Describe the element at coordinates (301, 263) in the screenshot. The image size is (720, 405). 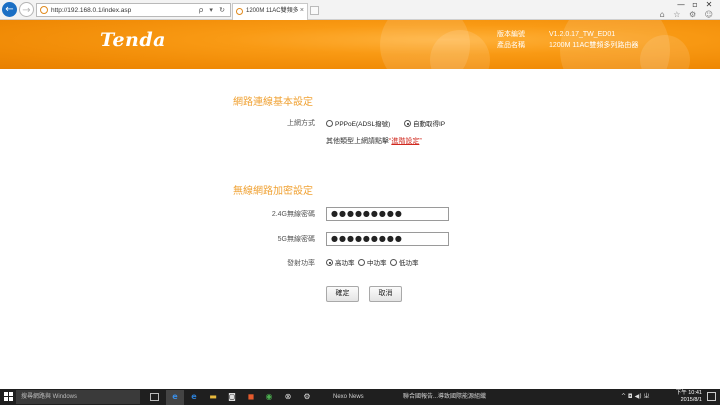
I see `tx-power-label: 發射功率` at that location.